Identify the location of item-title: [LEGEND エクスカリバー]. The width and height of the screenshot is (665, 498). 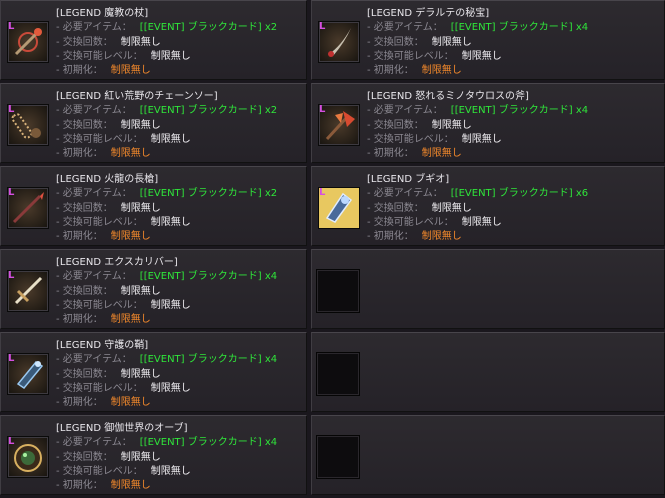
(117, 262).